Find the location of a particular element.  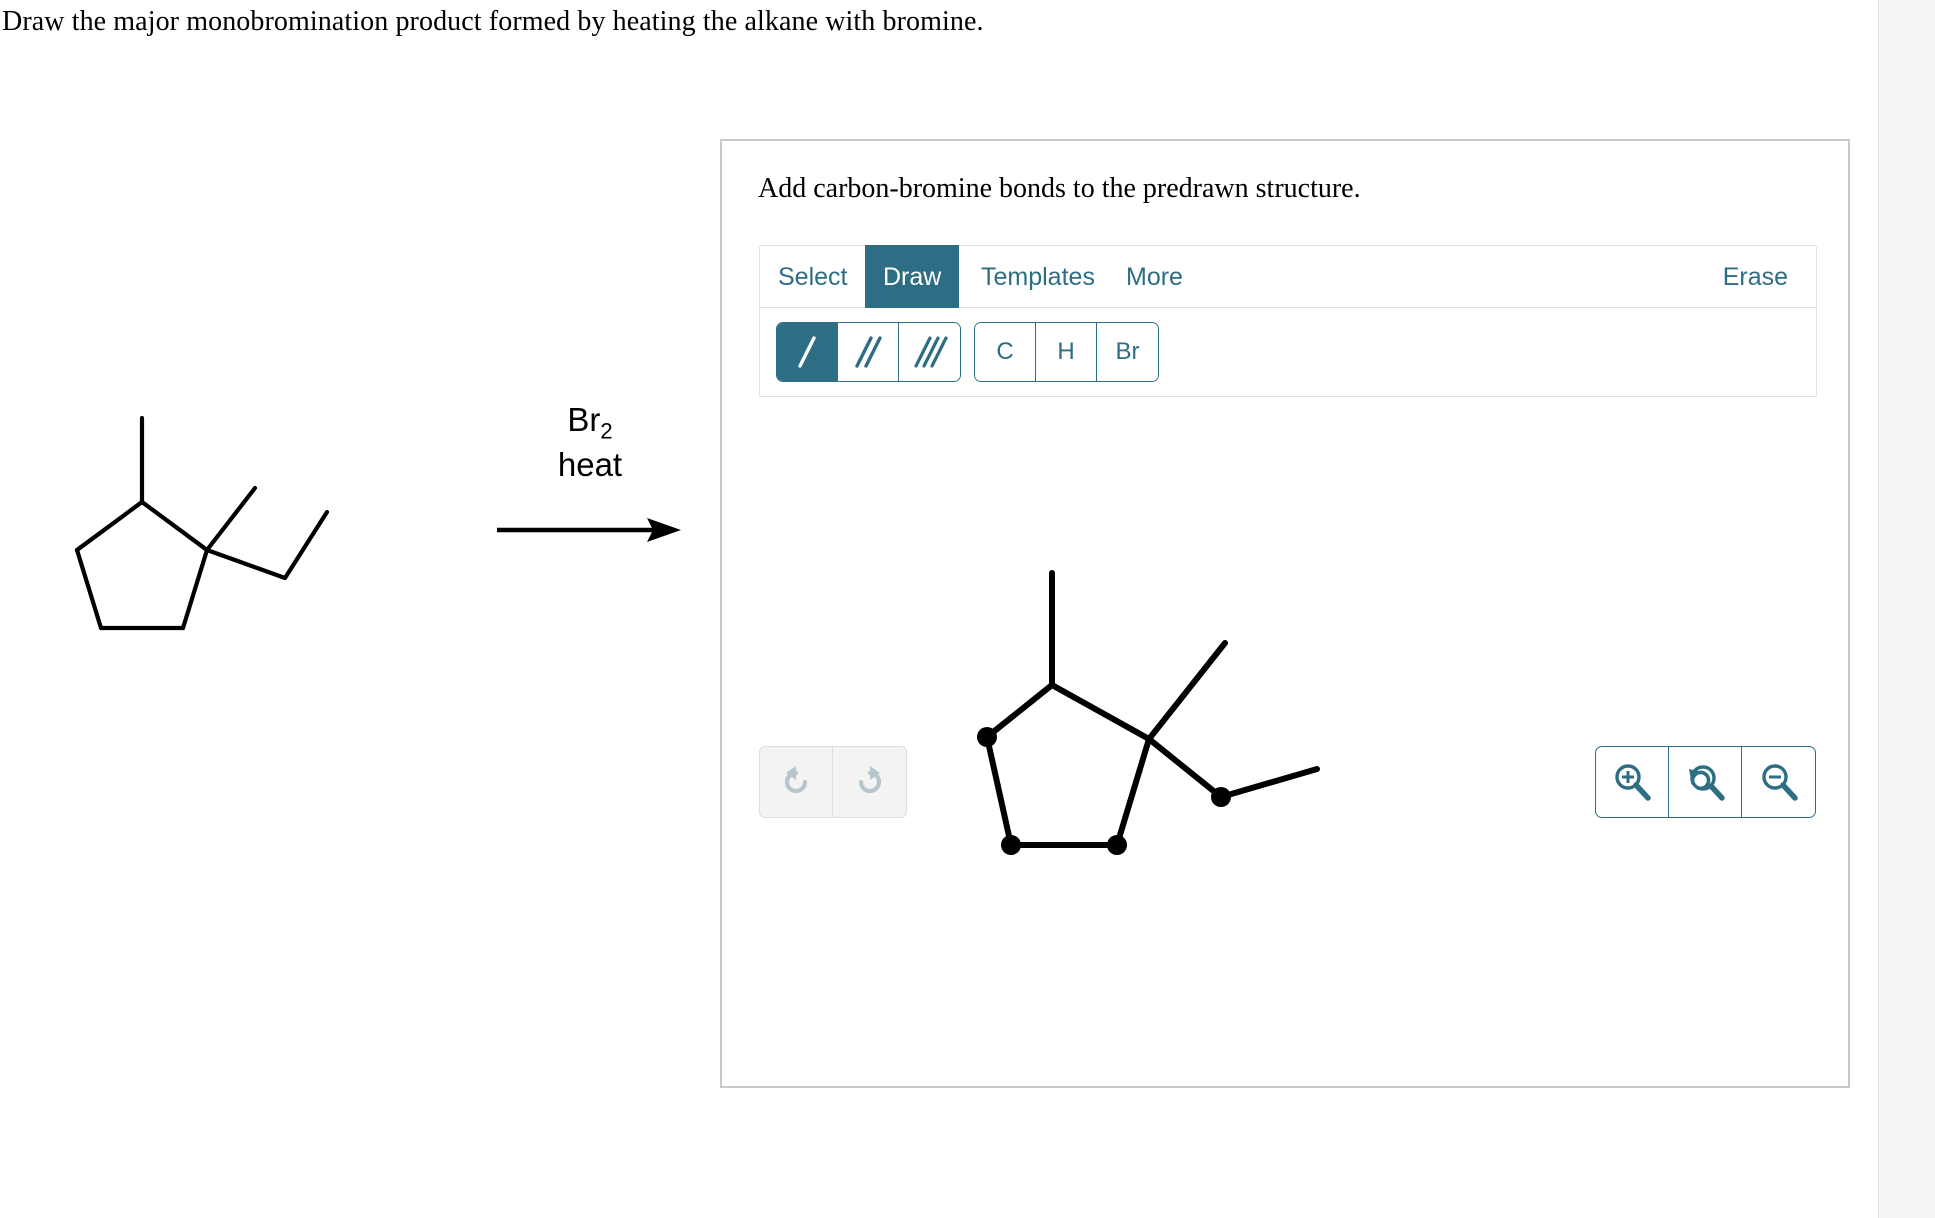

tab-more: More is located at coordinates (1154, 277).